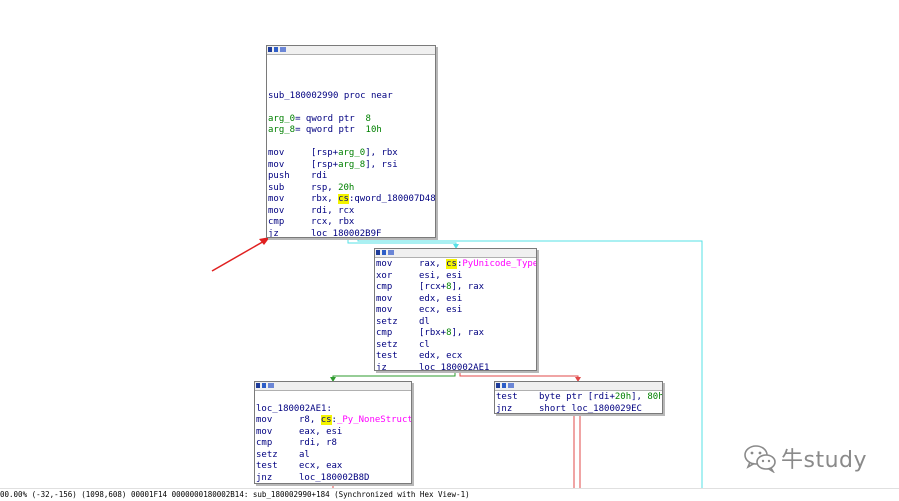  I want to click on operands: loc_180002AE1, so click(477, 367).